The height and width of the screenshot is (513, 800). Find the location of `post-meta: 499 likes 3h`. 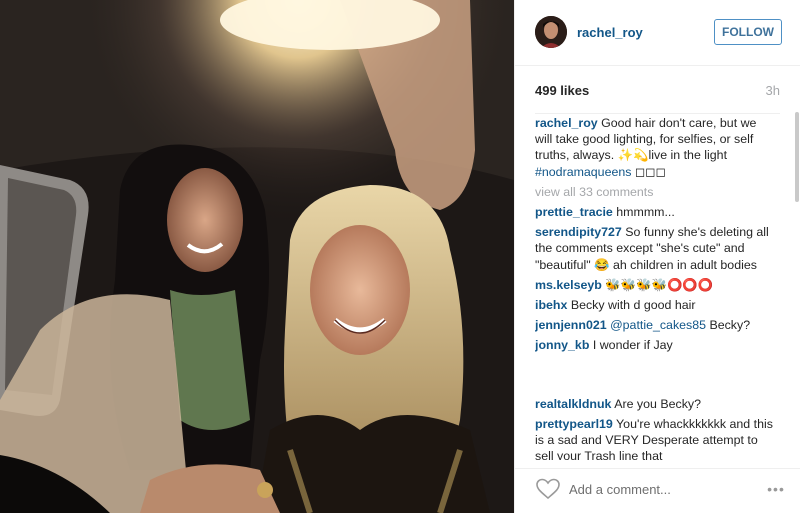

post-meta: 499 likes 3h is located at coordinates (657, 98).